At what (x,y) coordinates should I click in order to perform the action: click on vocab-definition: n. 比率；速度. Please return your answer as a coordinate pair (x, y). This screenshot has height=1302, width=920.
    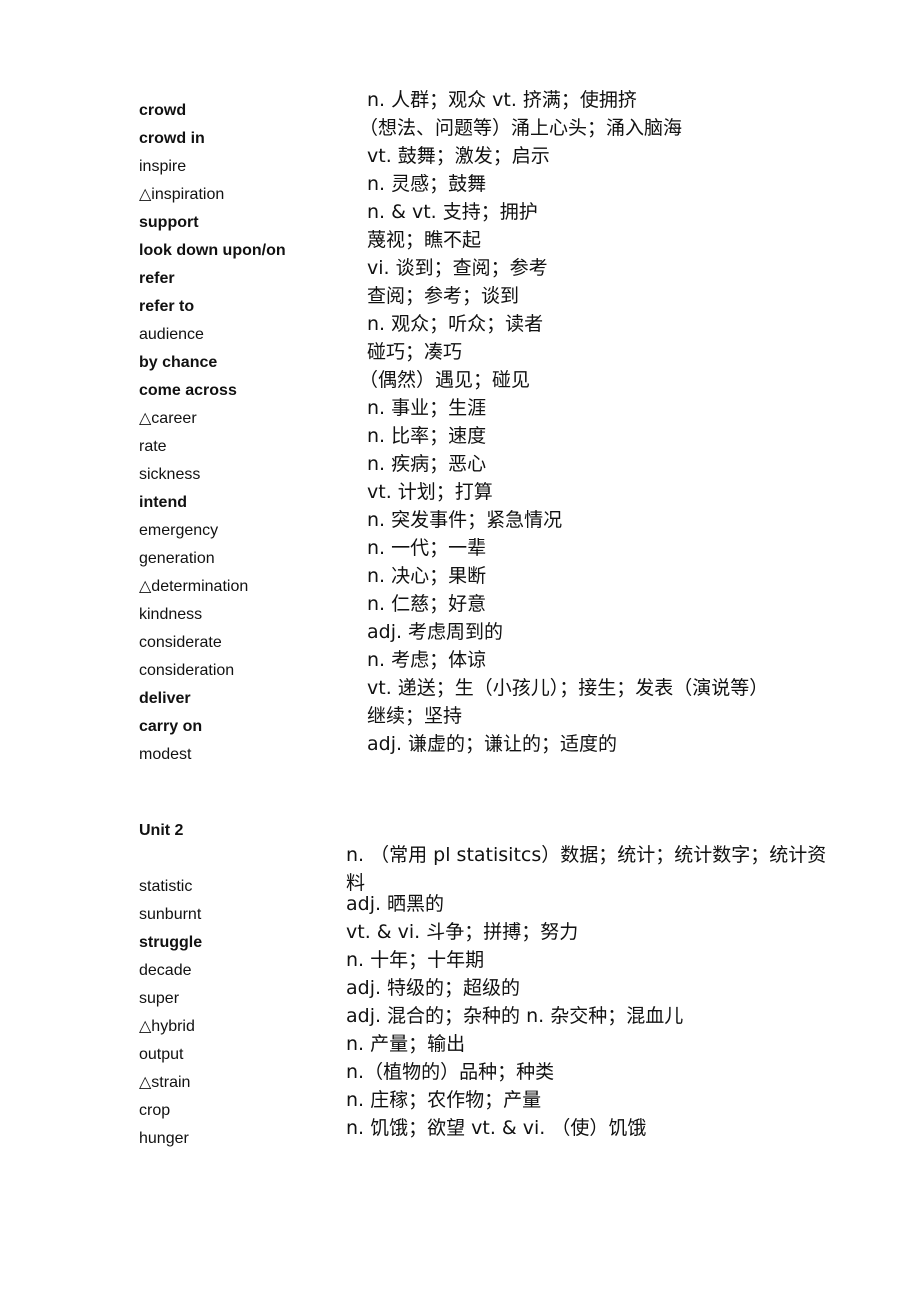
    Looking at the image, I should click on (427, 436).